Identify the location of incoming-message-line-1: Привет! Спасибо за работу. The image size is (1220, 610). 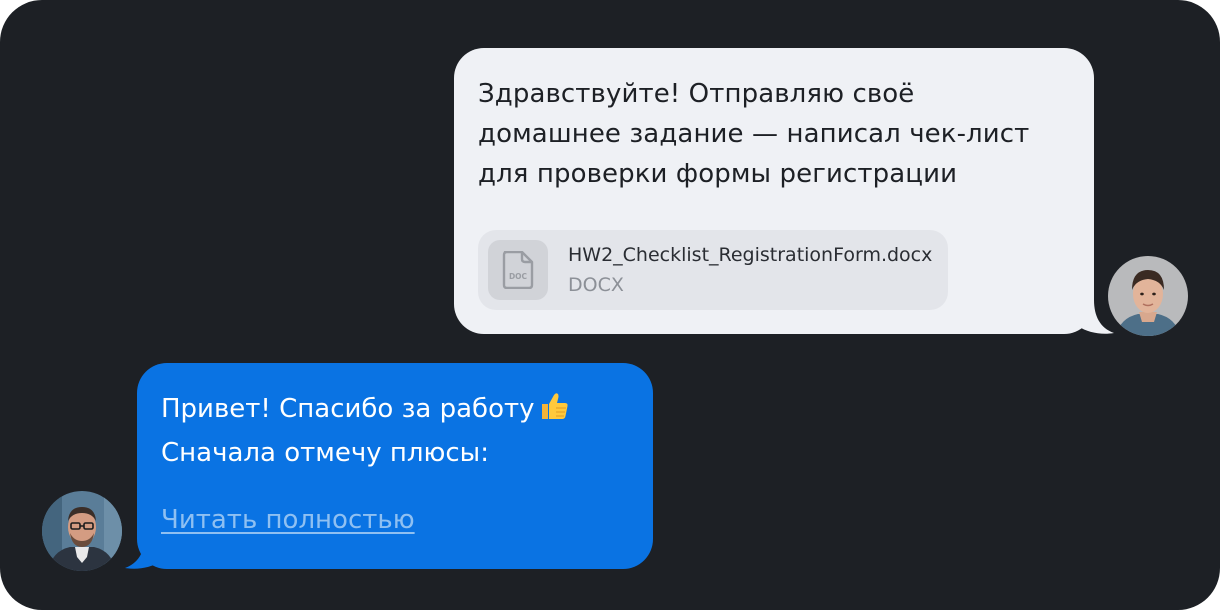
(395, 411).